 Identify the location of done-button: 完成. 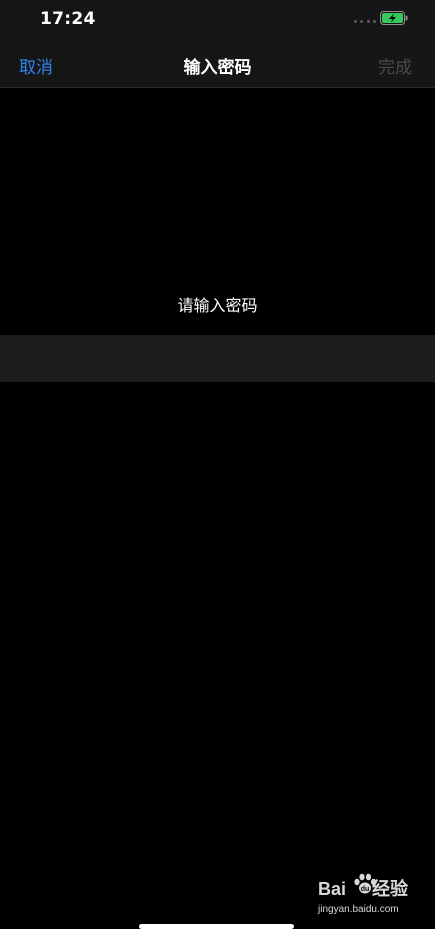
(395, 65).